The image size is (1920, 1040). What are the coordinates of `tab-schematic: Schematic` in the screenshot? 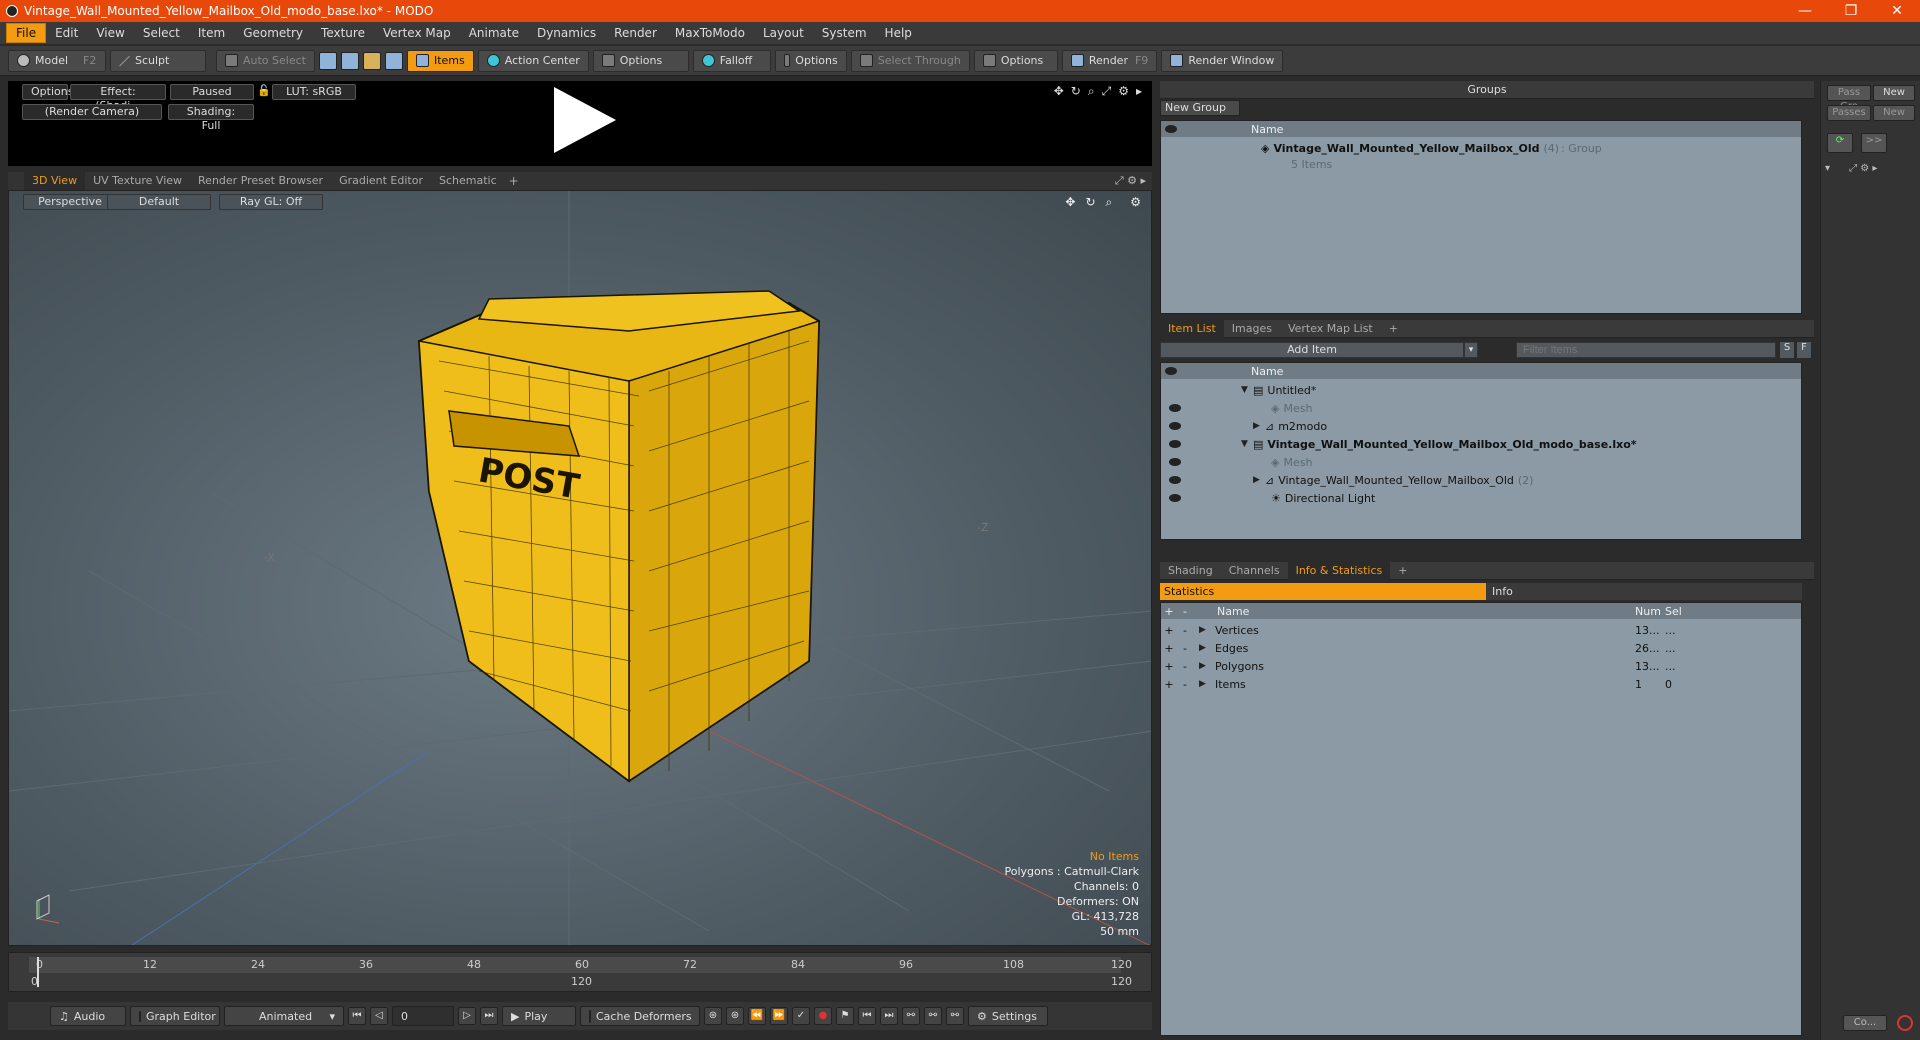 It's located at (468, 181).